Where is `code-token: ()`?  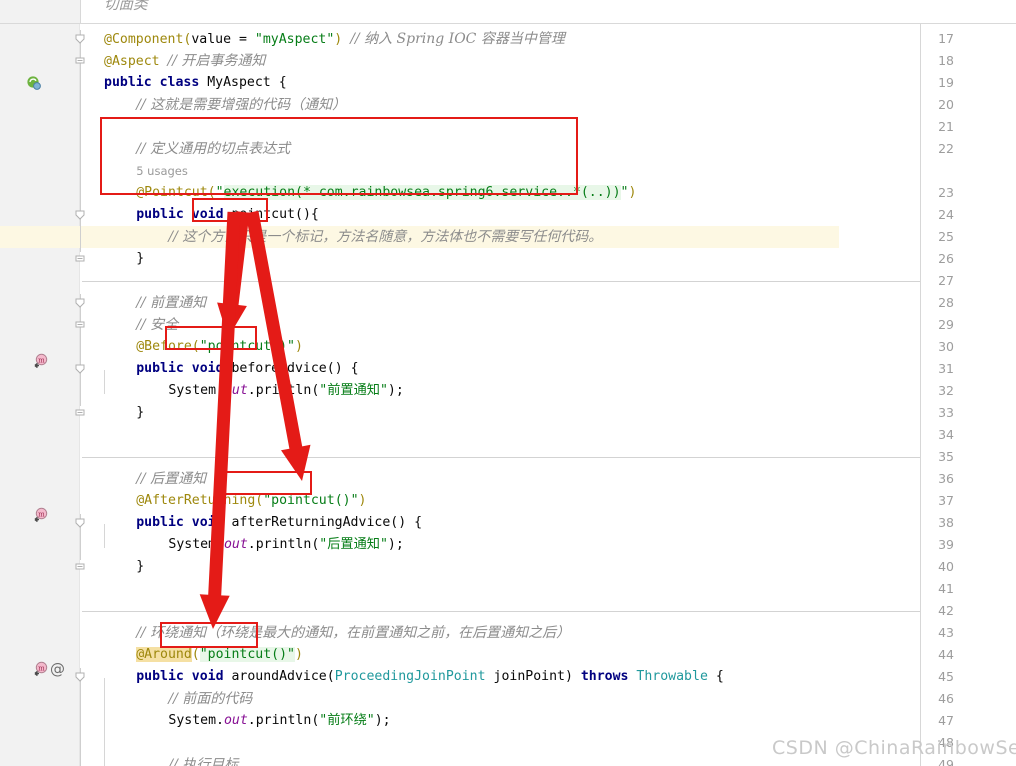
code-token: () is located at coordinates (303, 214).